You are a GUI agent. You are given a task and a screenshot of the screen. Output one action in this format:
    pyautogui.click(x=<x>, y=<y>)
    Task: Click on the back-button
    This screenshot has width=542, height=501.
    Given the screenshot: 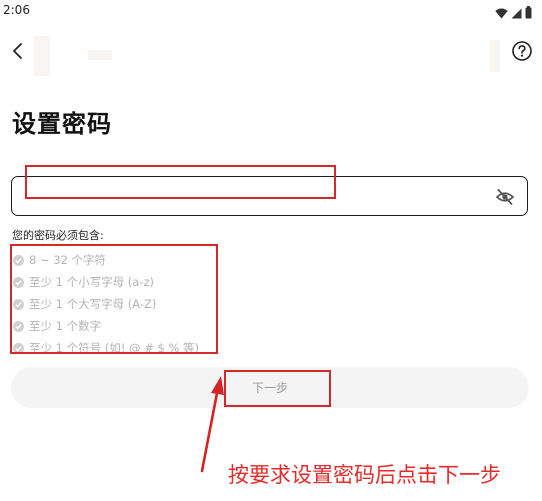 What is the action you would take?
    pyautogui.click(x=18, y=51)
    